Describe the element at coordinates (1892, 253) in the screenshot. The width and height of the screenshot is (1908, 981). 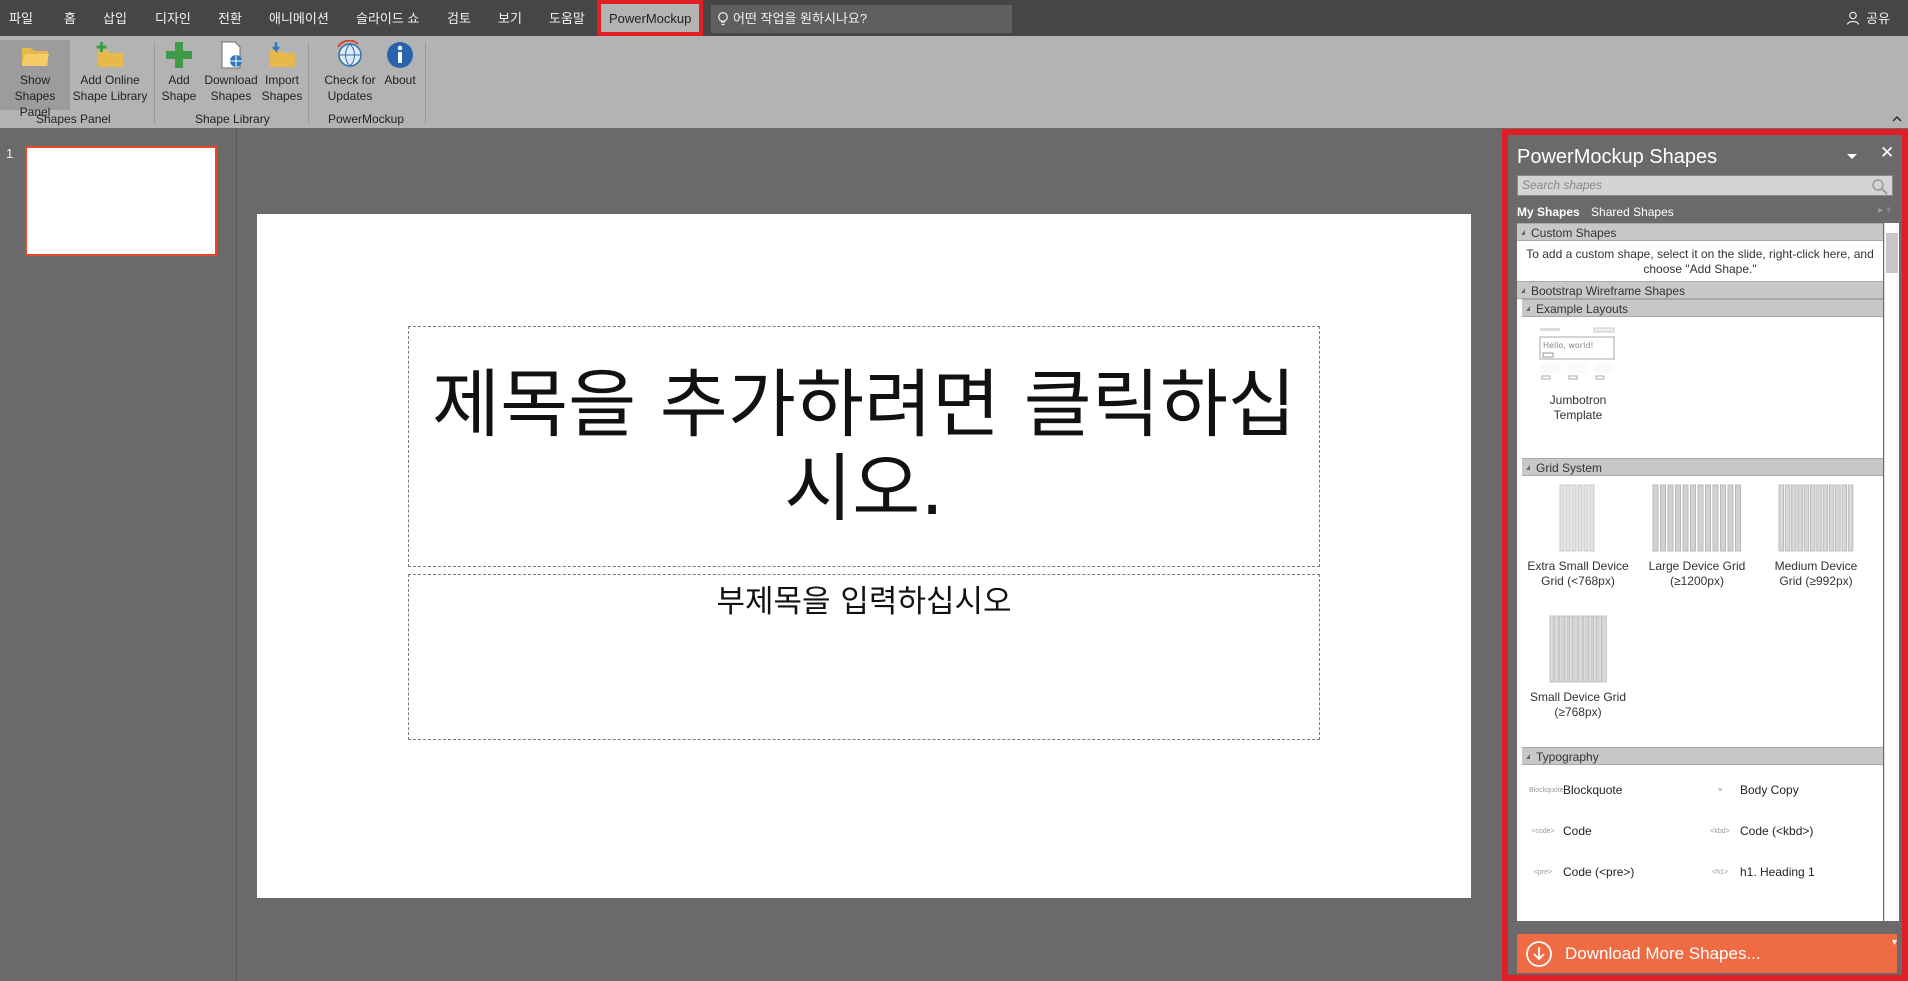
I see `scrollbar-thumb` at that location.